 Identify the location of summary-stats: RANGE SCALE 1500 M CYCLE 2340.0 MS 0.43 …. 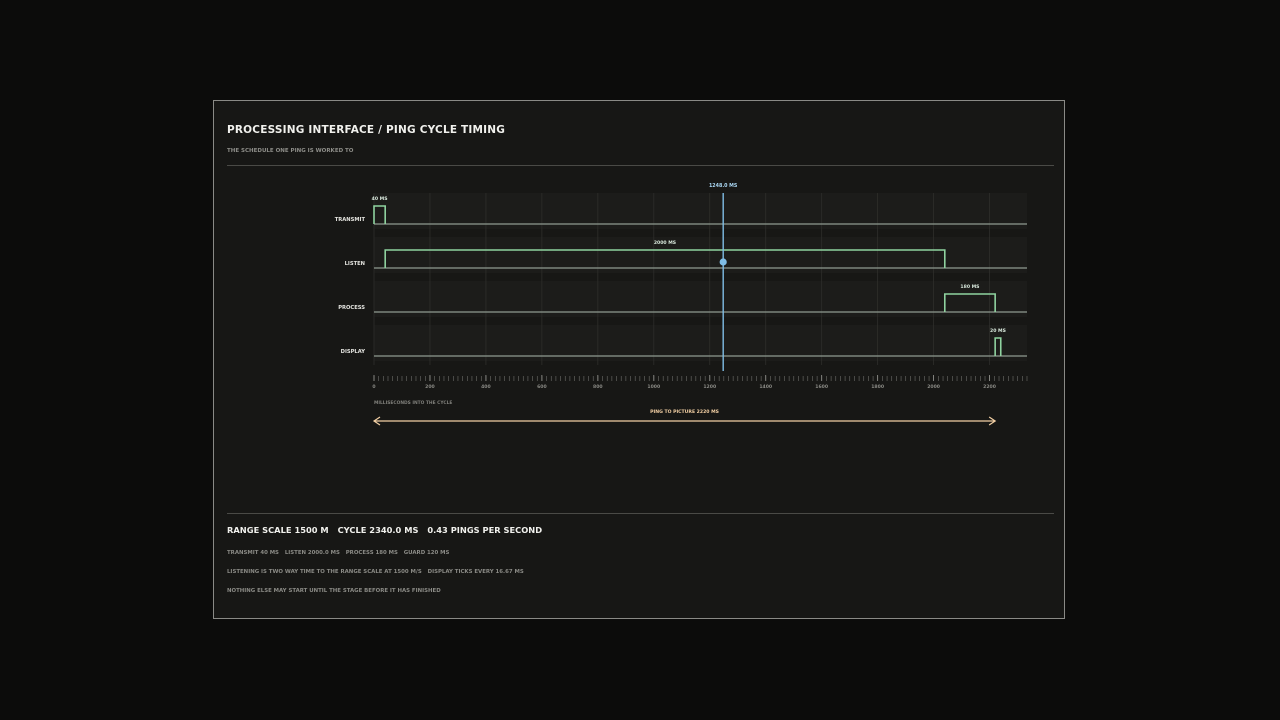
(387, 530).